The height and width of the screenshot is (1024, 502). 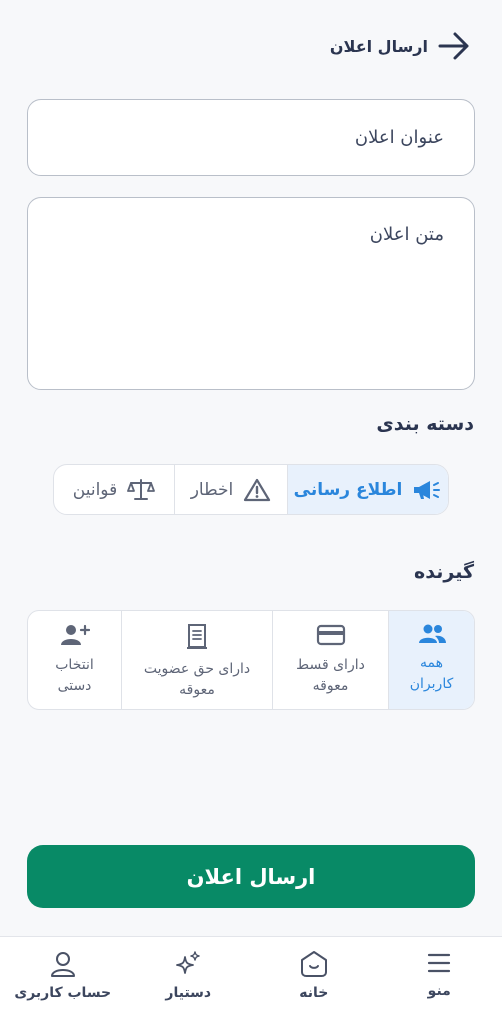 I want to click on arrow-right-icon, so click(x=453, y=46).